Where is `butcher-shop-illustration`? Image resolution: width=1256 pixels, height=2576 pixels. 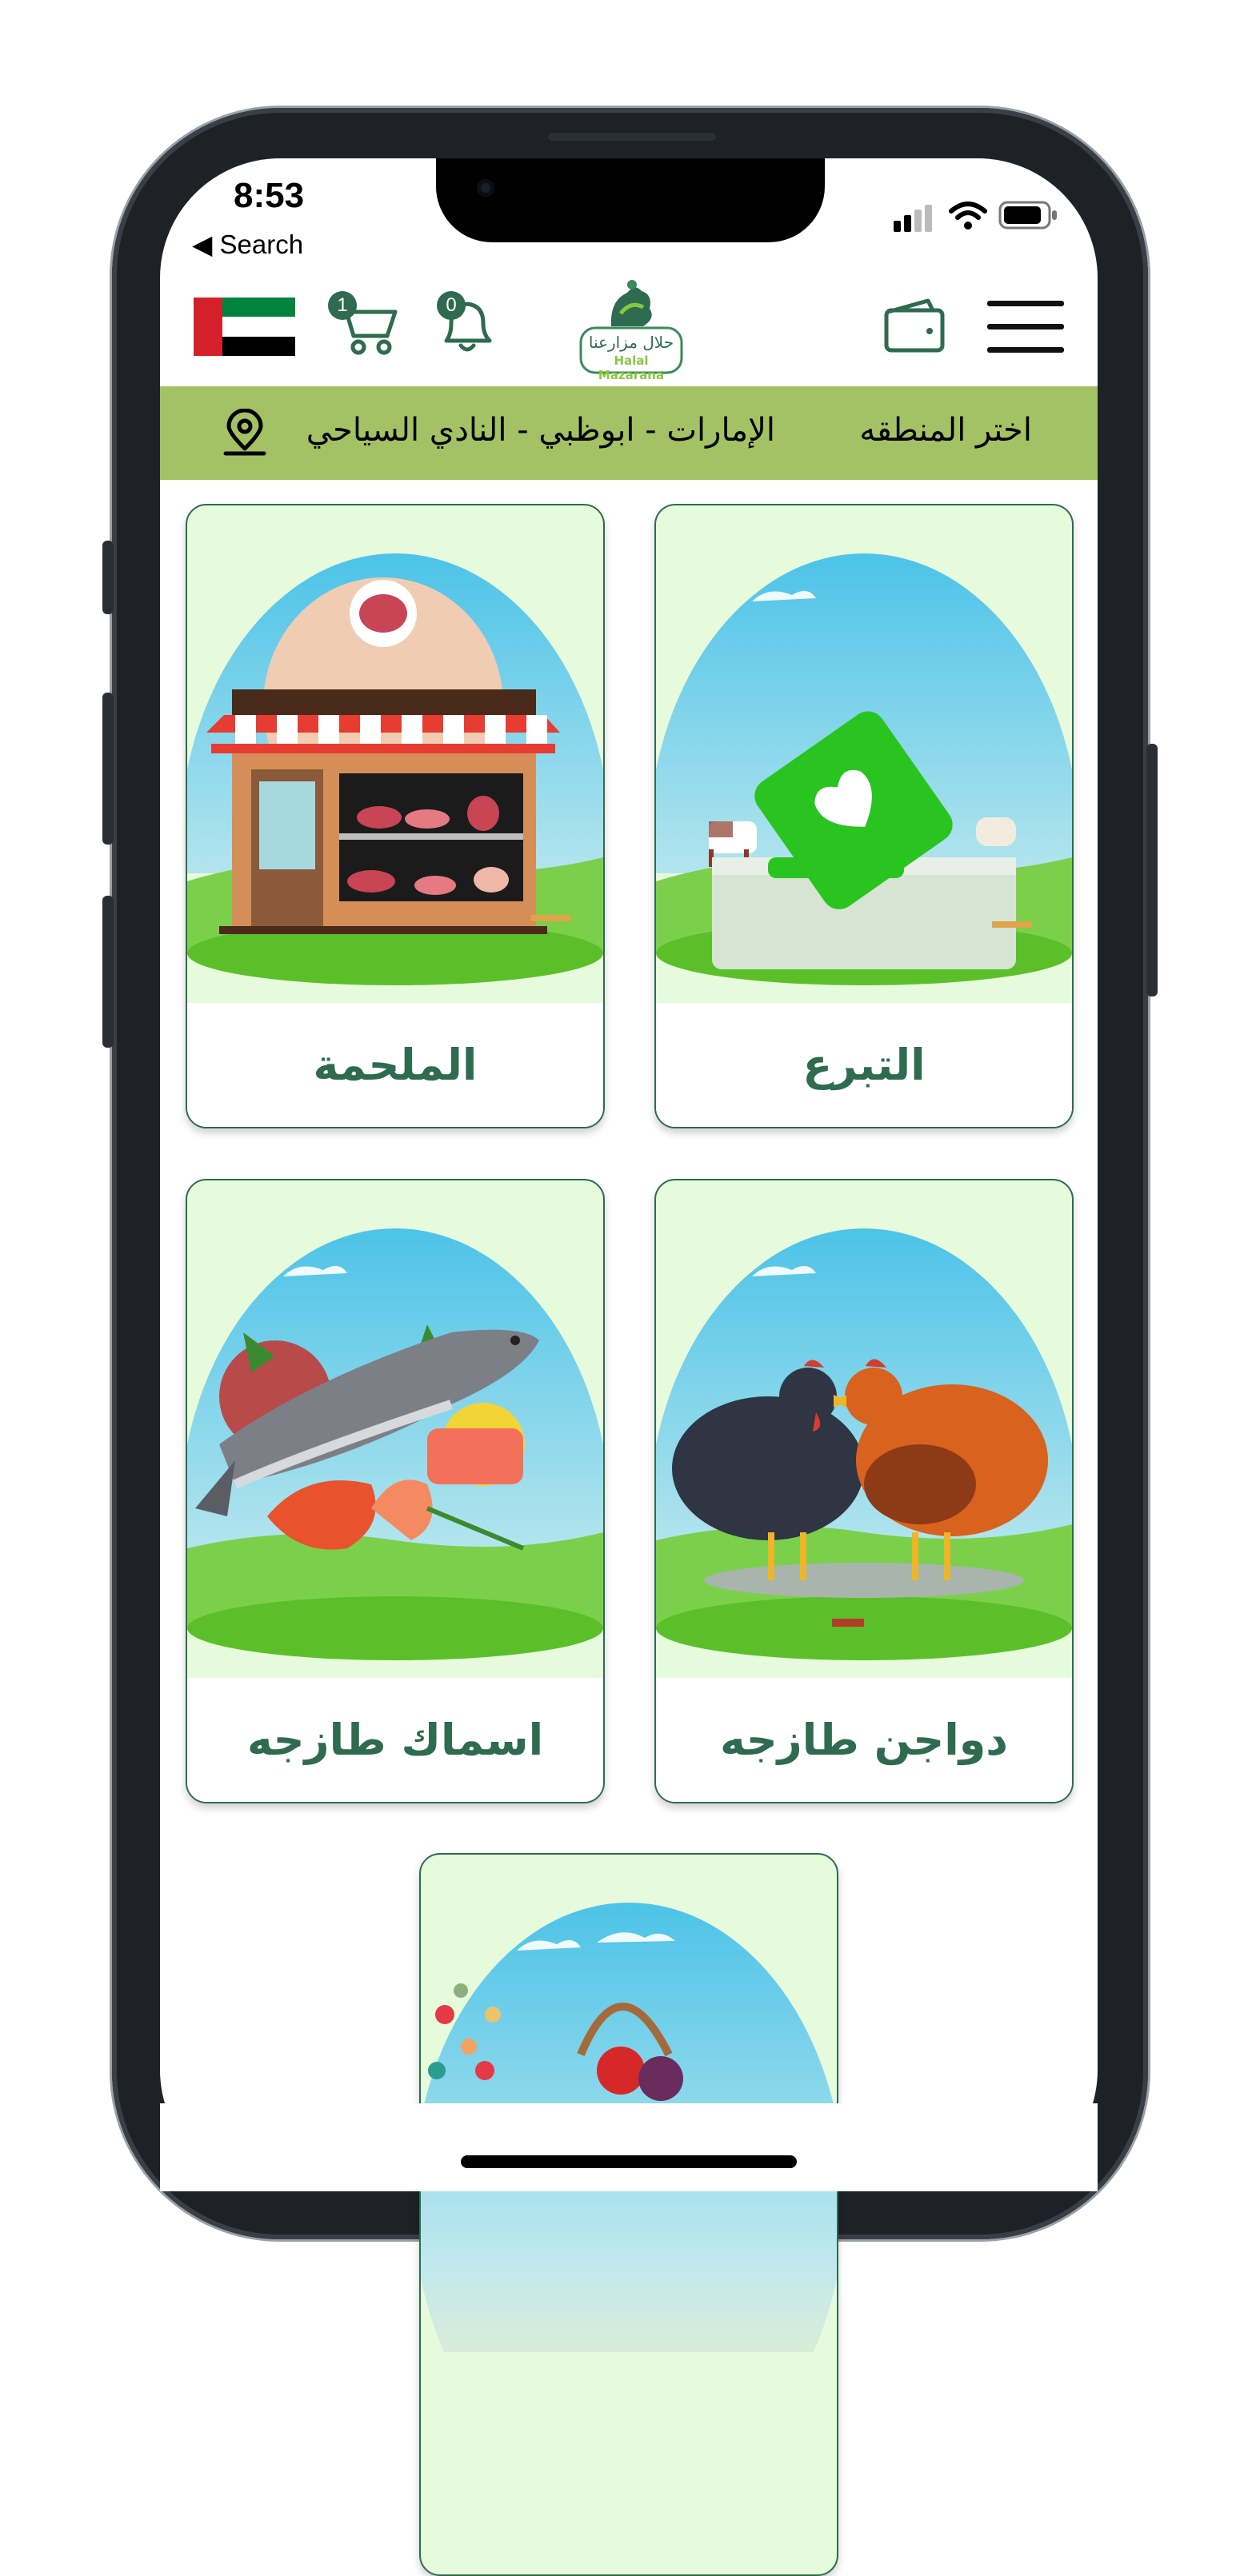 butcher-shop-illustration is located at coordinates (395, 778).